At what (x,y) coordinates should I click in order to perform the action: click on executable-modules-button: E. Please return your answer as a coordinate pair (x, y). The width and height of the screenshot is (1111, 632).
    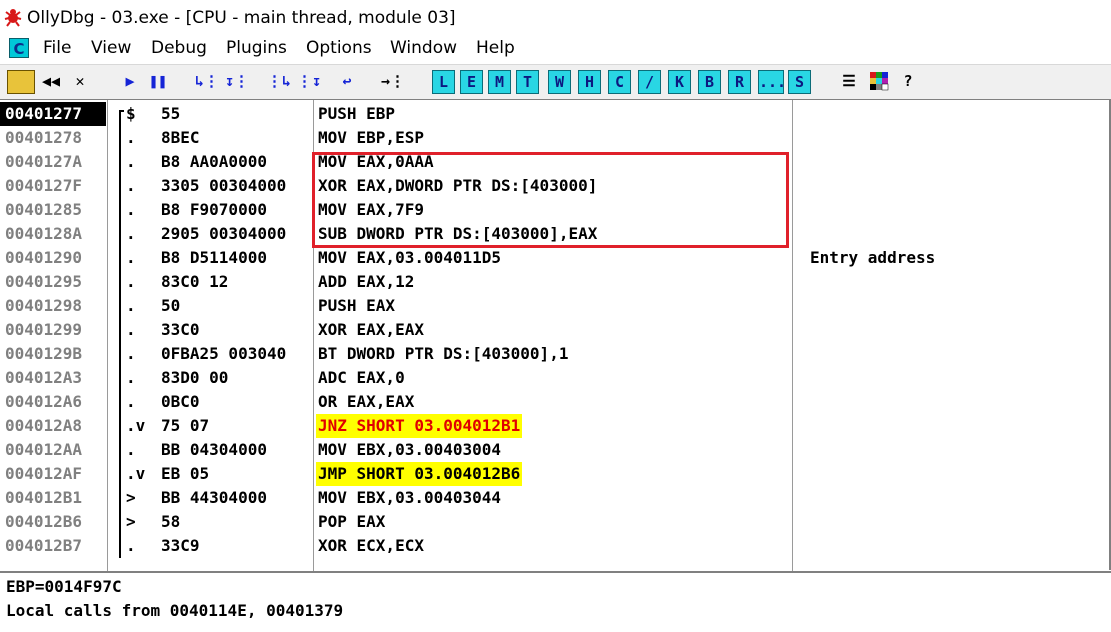
    Looking at the image, I should click on (471, 82).